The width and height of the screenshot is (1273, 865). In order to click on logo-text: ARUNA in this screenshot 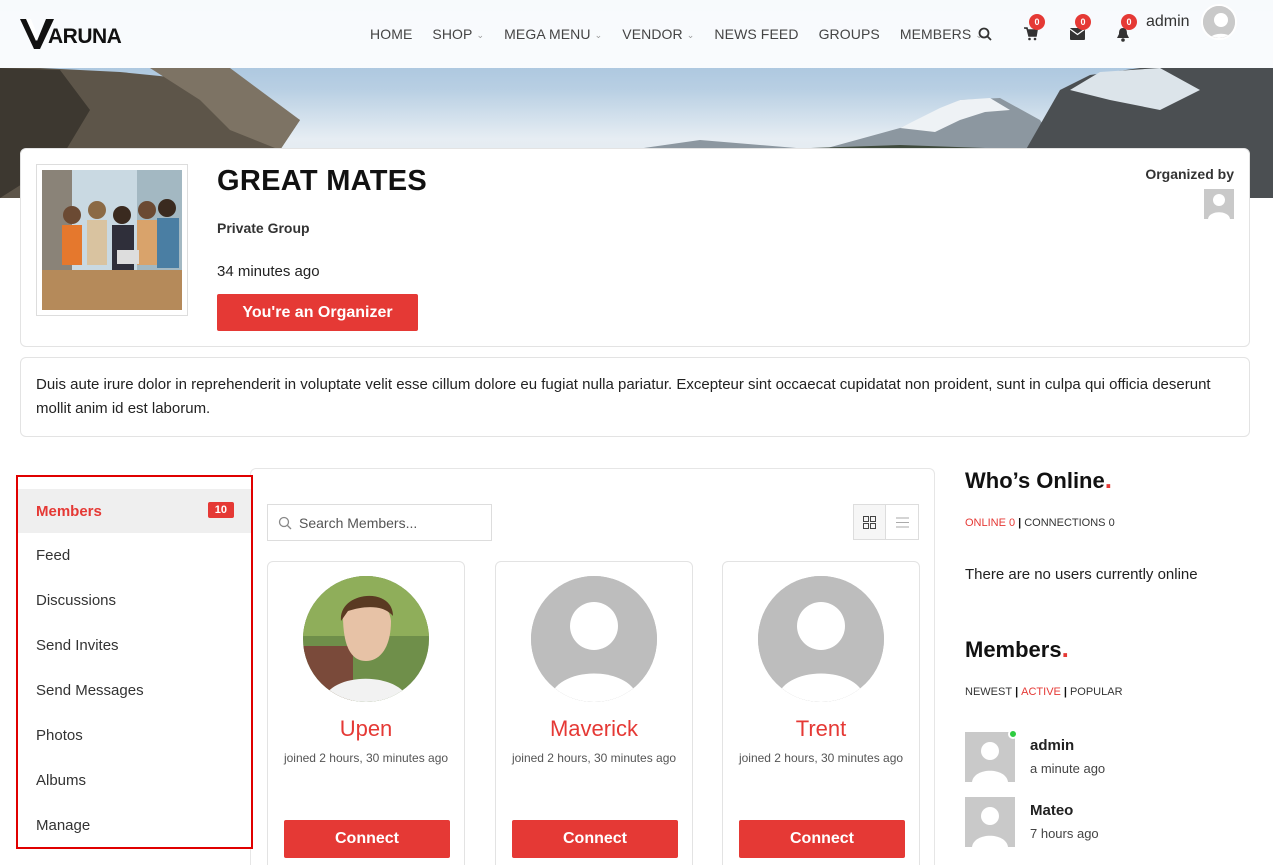, I will do `click(85, 36)`.